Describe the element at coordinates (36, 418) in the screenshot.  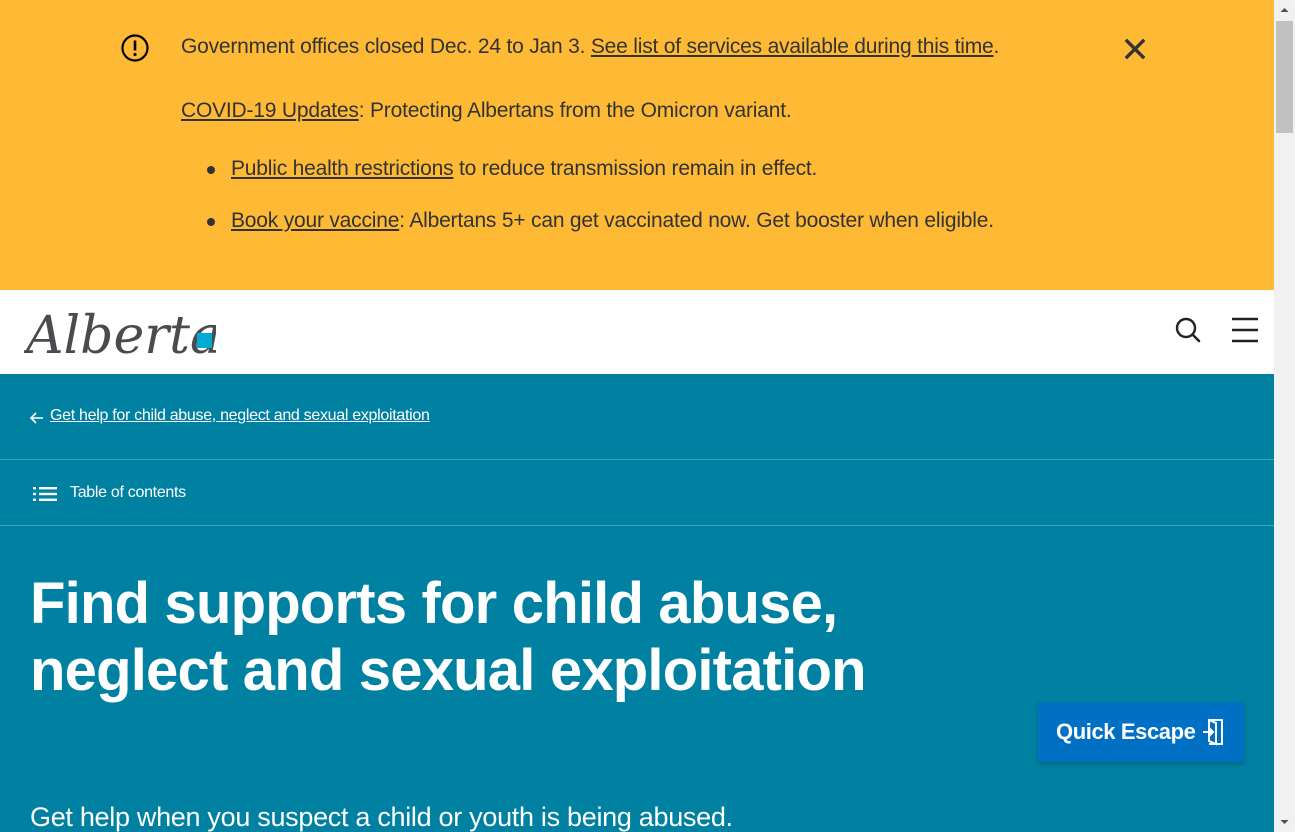
I see `arrow-left-icon` at that location.